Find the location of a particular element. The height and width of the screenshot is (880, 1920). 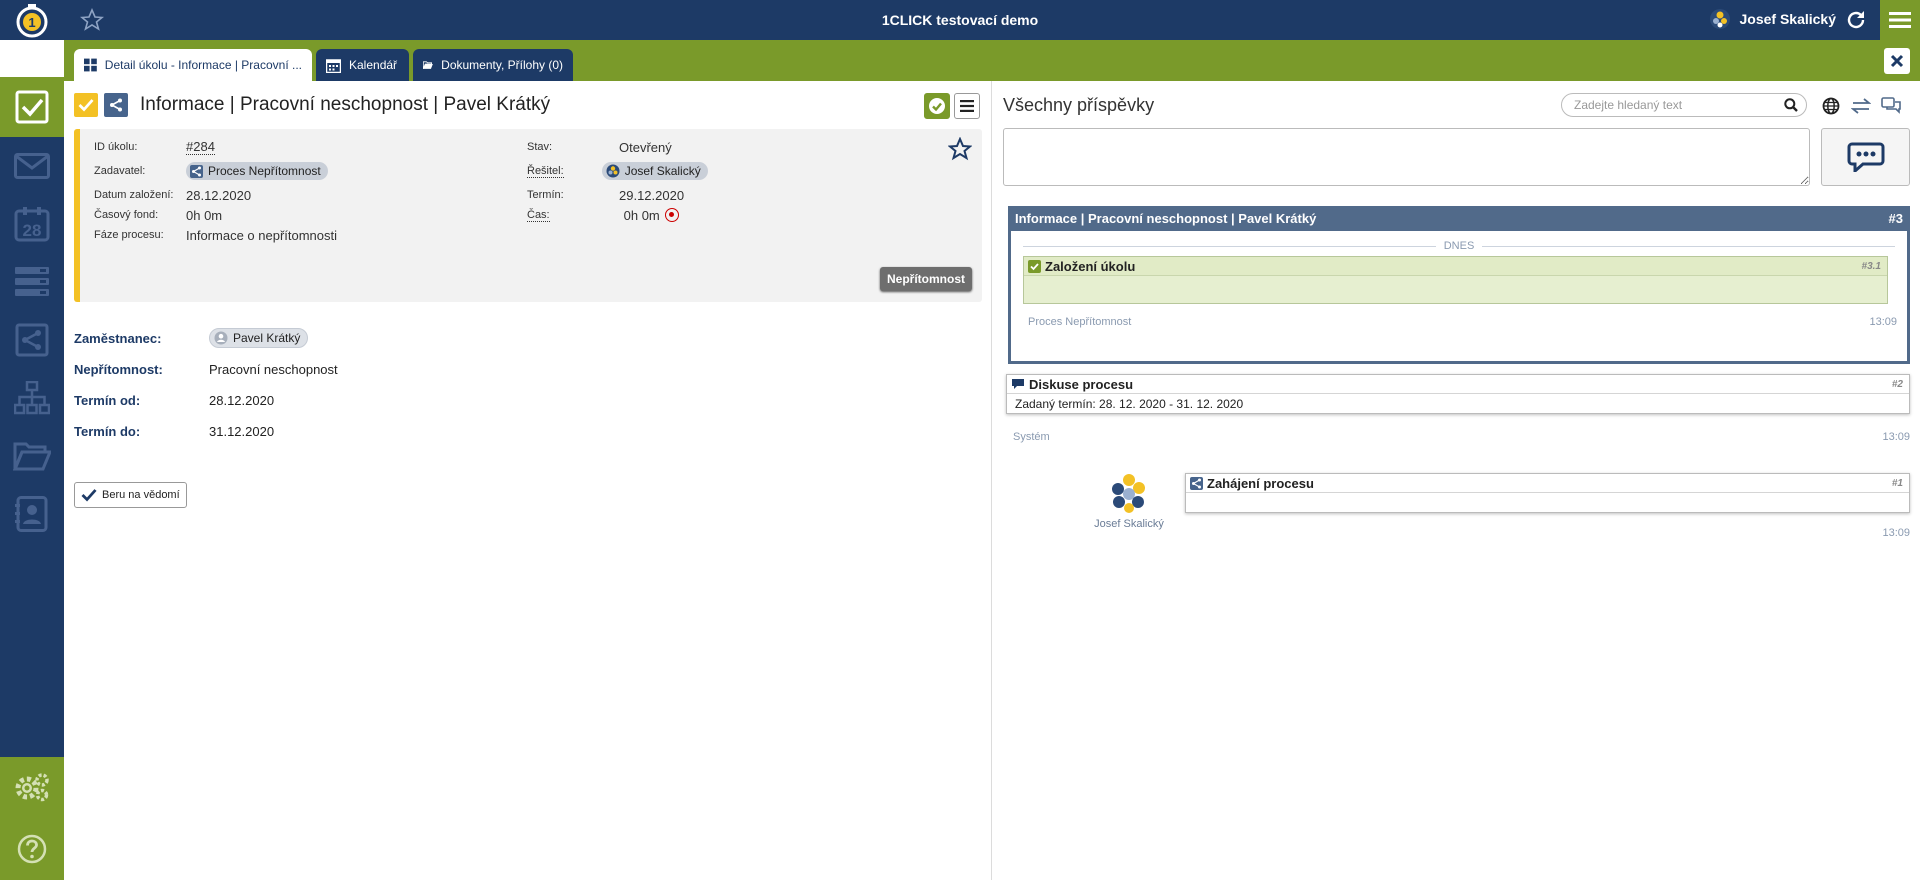

user-name: Josef Skalický is located at coordinates (1787, 19).